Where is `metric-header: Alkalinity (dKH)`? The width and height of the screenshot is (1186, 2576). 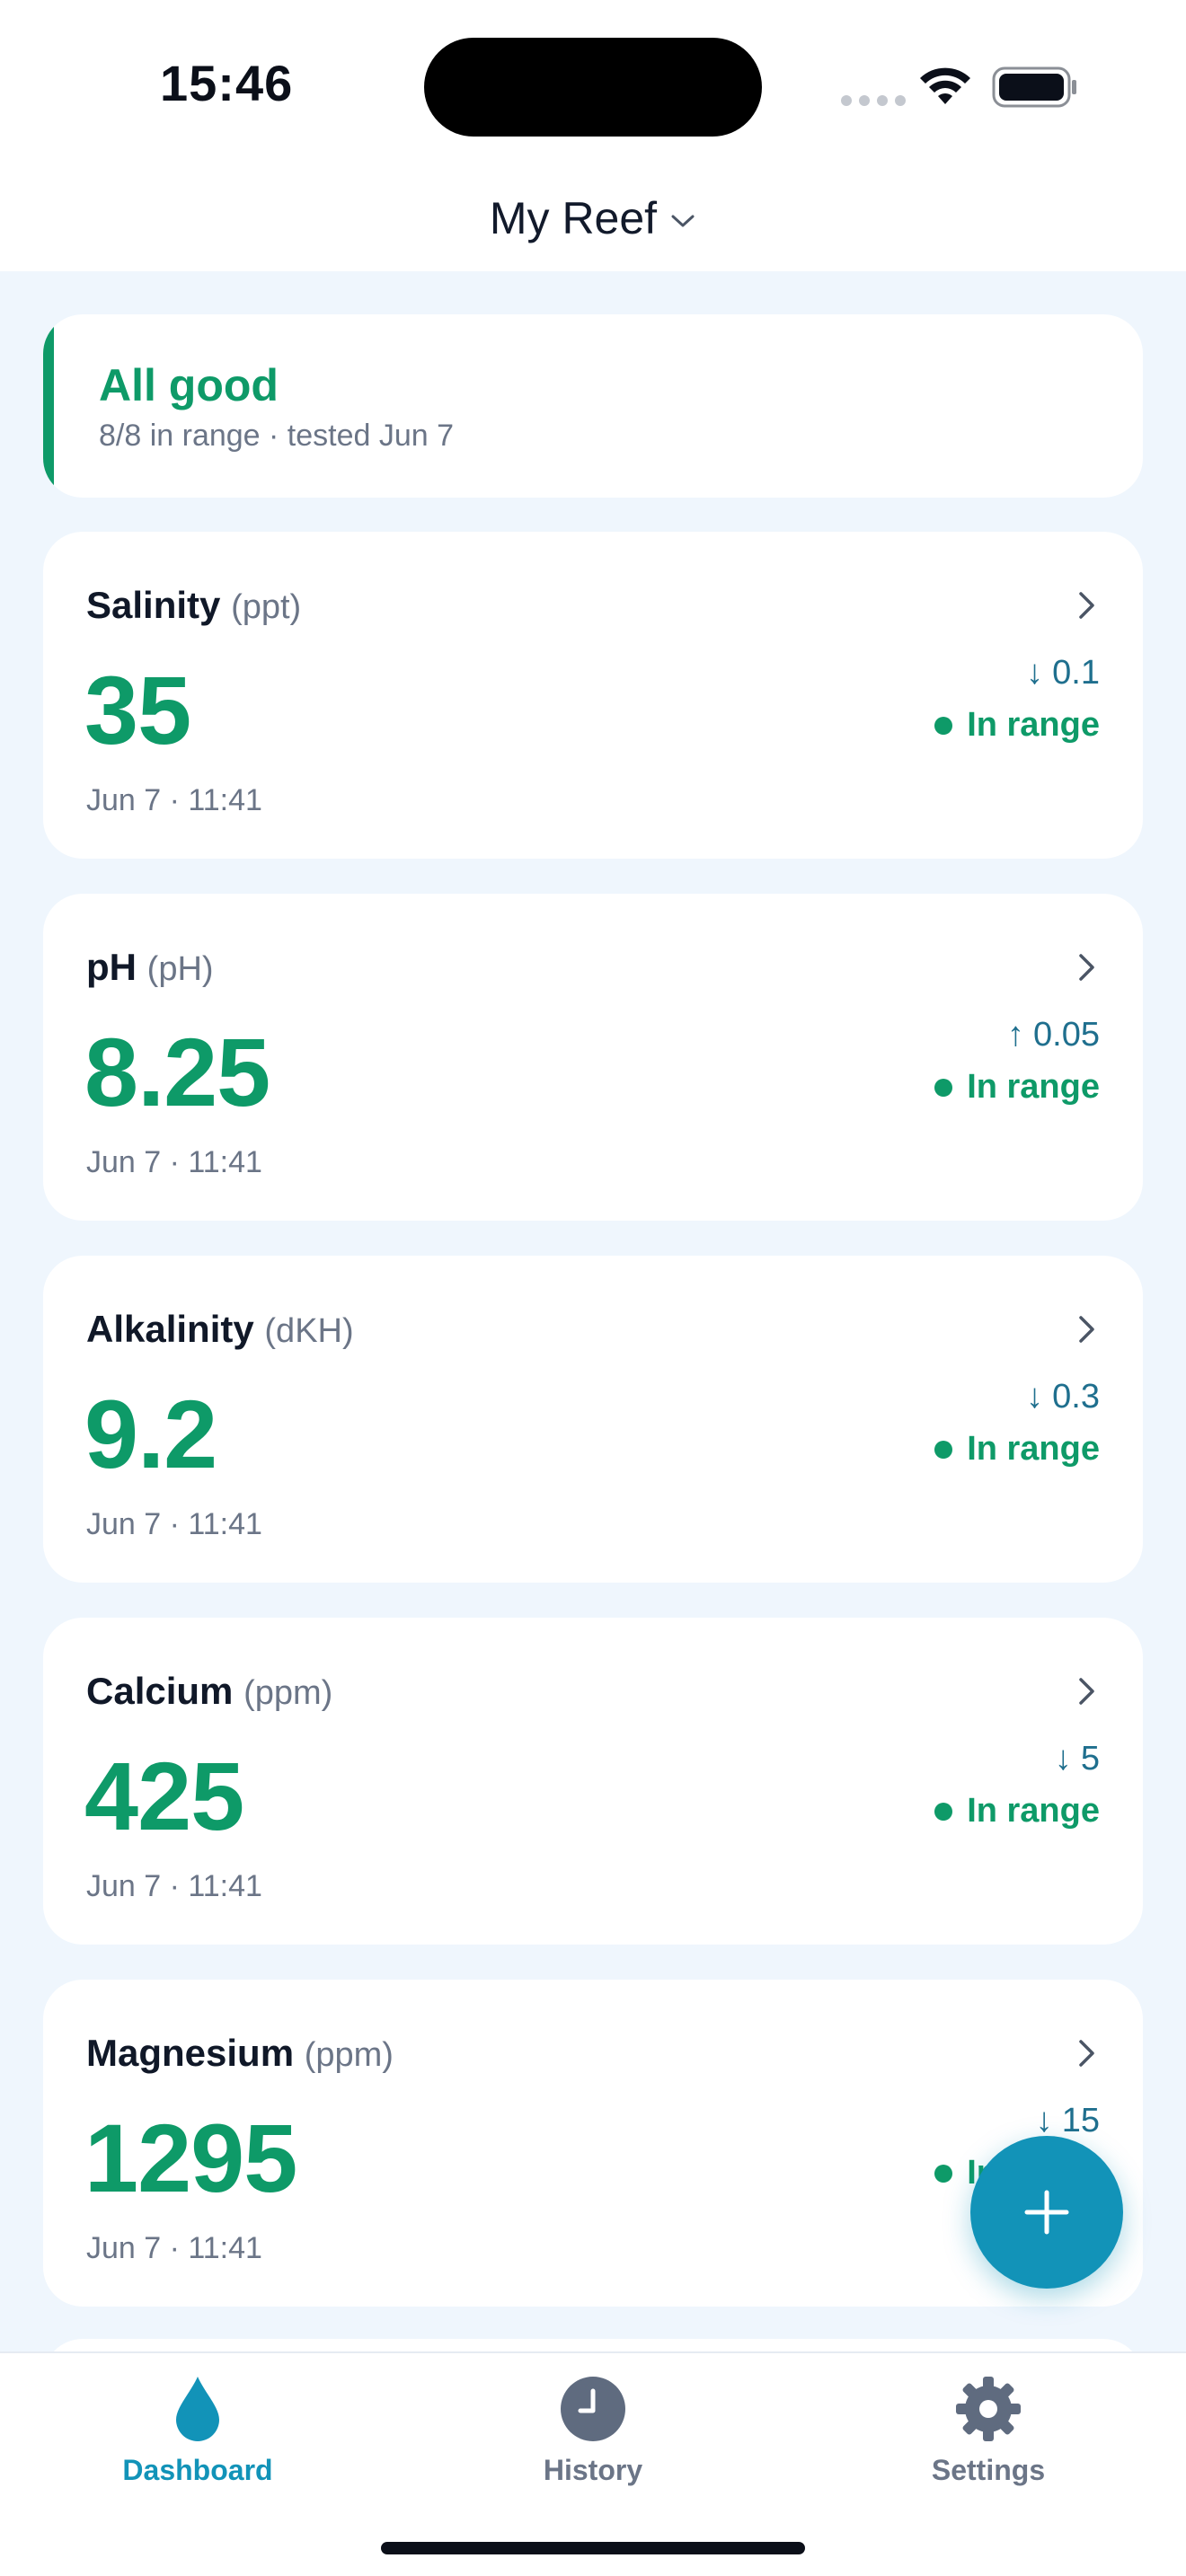 metric-header: Alkalinity (dKH) is located at coordinates (220, 1329).